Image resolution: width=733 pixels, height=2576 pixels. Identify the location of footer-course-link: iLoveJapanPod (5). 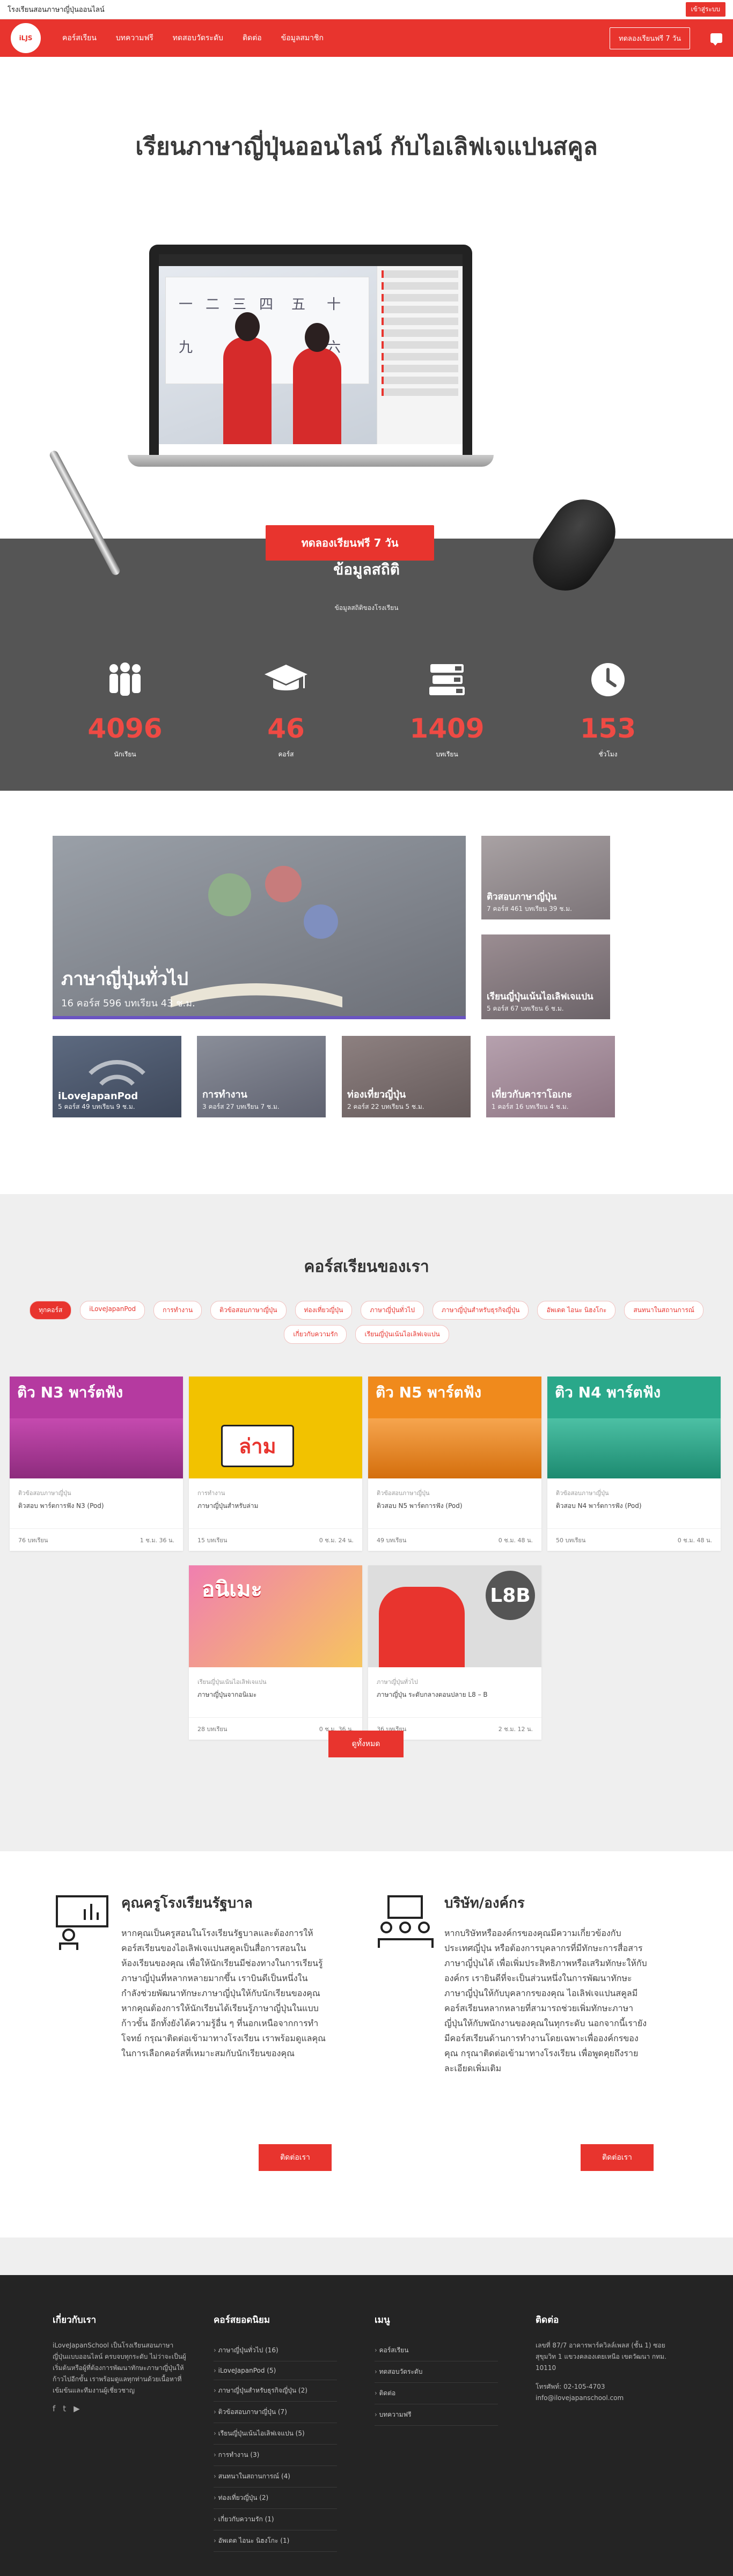
(276, 2370).